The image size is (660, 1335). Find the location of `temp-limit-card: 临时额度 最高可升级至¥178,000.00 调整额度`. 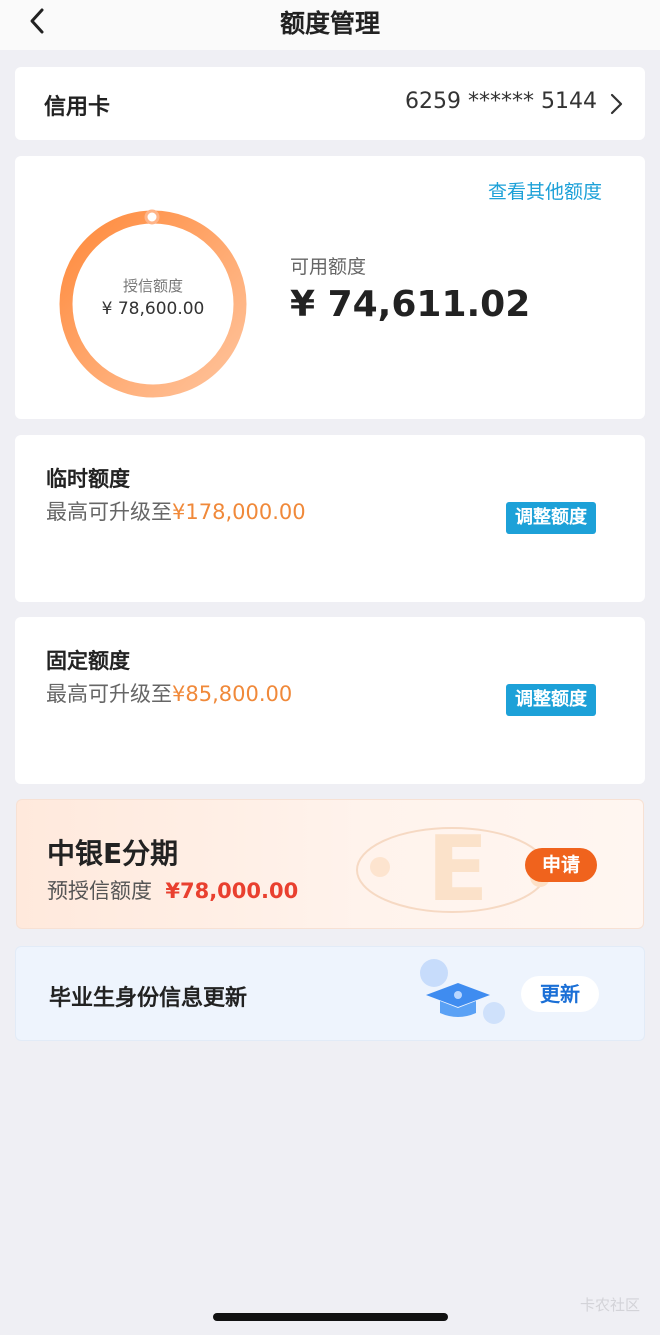

temp-limit-card: 临时额度 最高可升级至¥178,000.00 调整额度 is located at coordinates (330, 518).